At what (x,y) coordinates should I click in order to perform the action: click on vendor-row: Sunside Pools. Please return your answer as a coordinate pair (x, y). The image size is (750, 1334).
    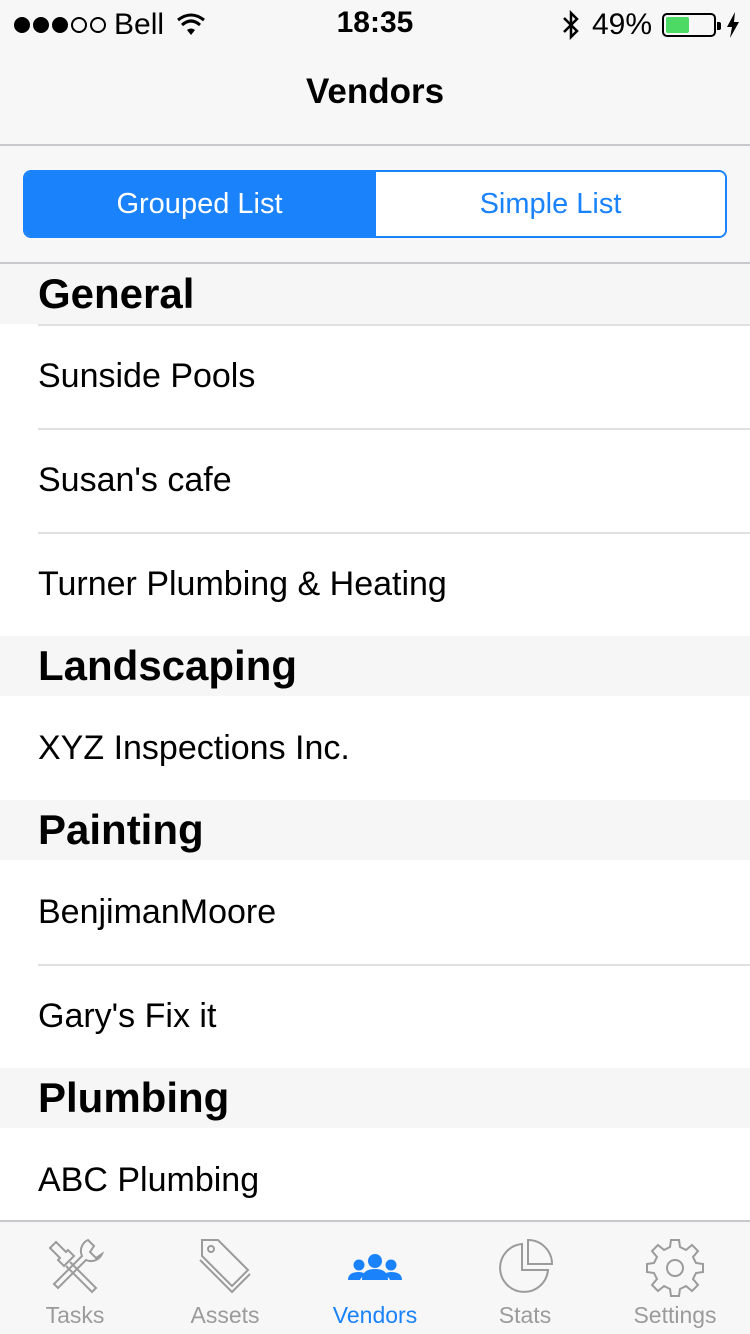
    Looking at the image, I should click on (375, 376).